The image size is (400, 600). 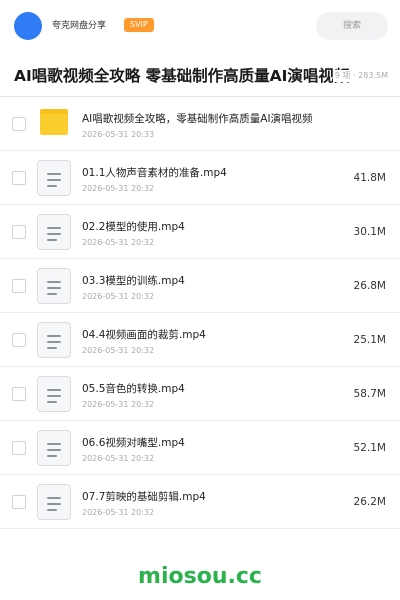 What do you see at coordinates (182, 76) in the screenshot?
I see `page-title: AI唱歌视频全攻略 零基础制作高质量AI演唱视频` at bounding box center [182, 76].